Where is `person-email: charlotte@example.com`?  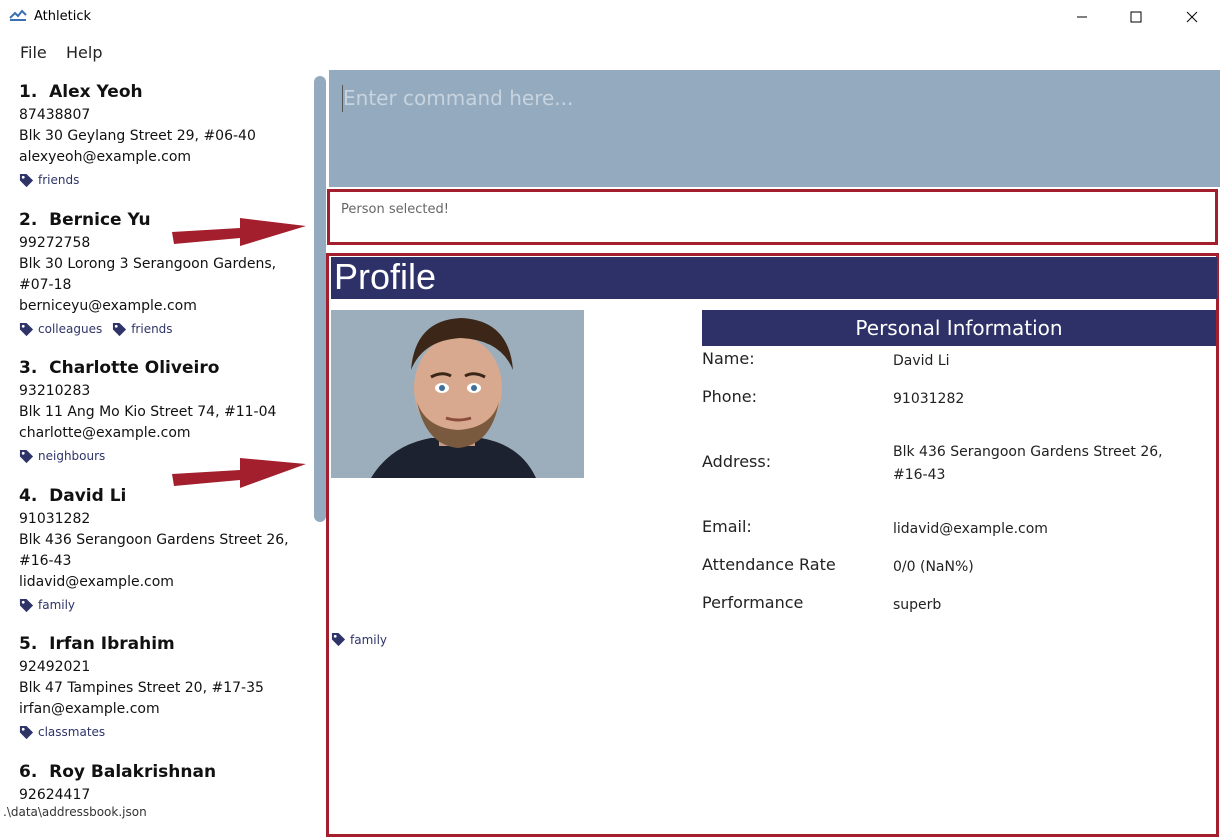
person-email: charlotte@example.com is located at coordinates (105, 433).